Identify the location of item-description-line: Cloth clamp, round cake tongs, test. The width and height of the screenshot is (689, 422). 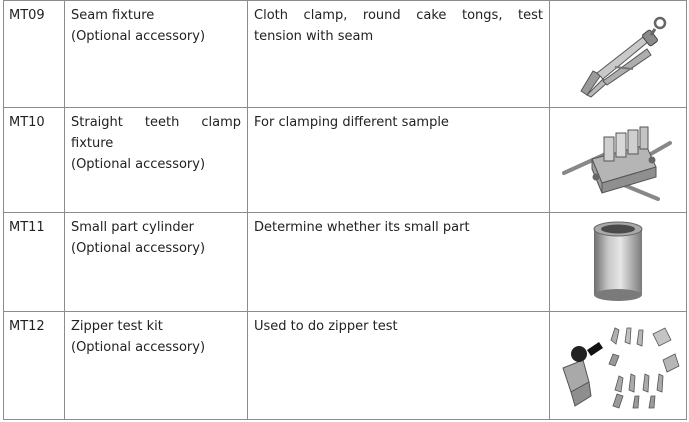
(398, 15).